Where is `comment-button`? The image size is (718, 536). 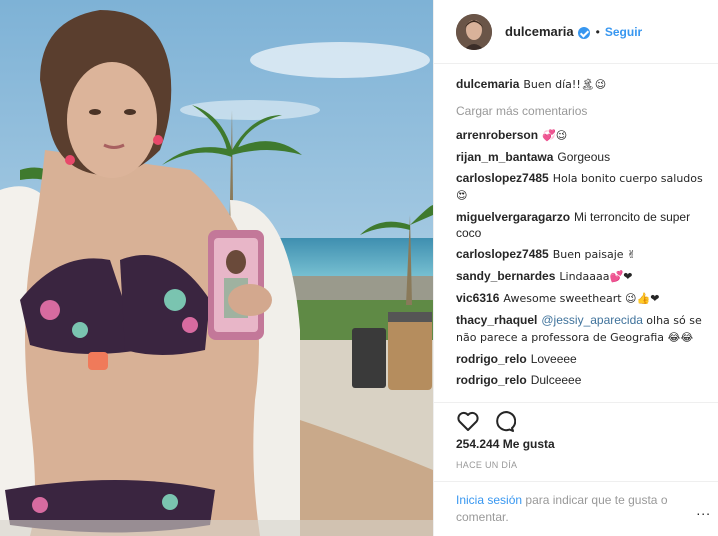 comment-button is located at coordinates (504, 421).